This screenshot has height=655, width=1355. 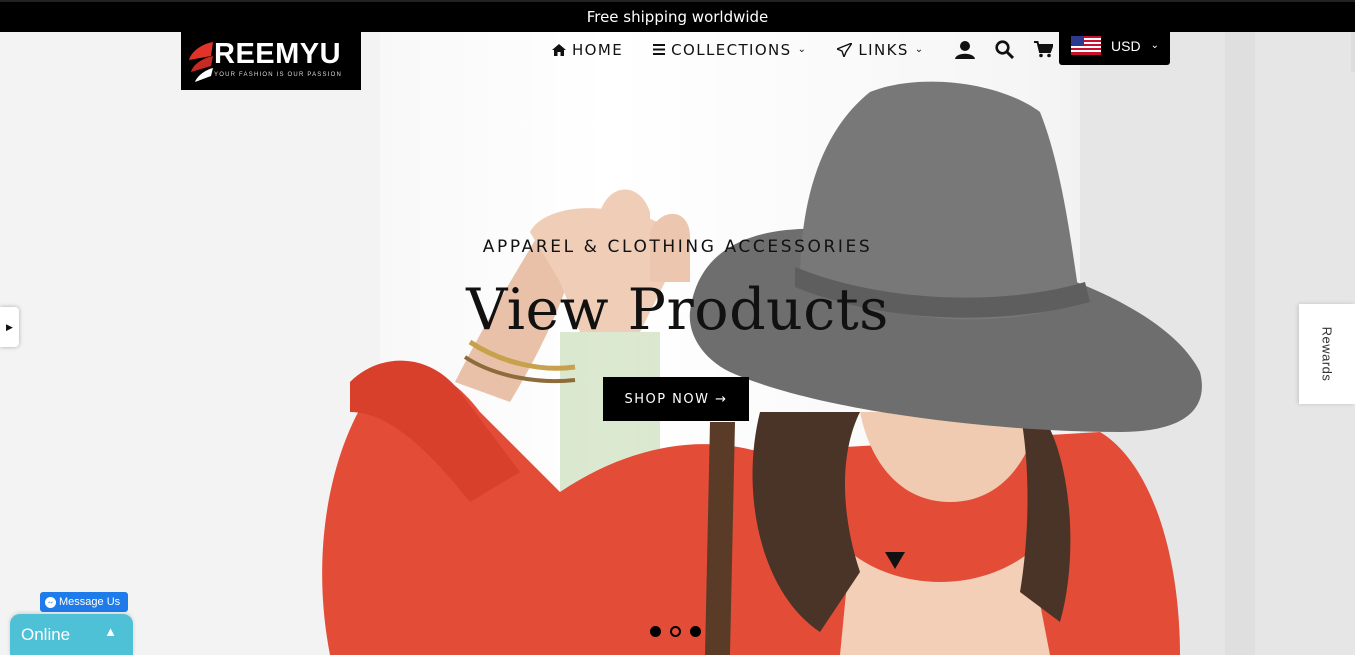 What do you see at coordinates (598, 49) in the screenshot?
I see `nav-home-label: HOME` at bounding box center [598, 49].